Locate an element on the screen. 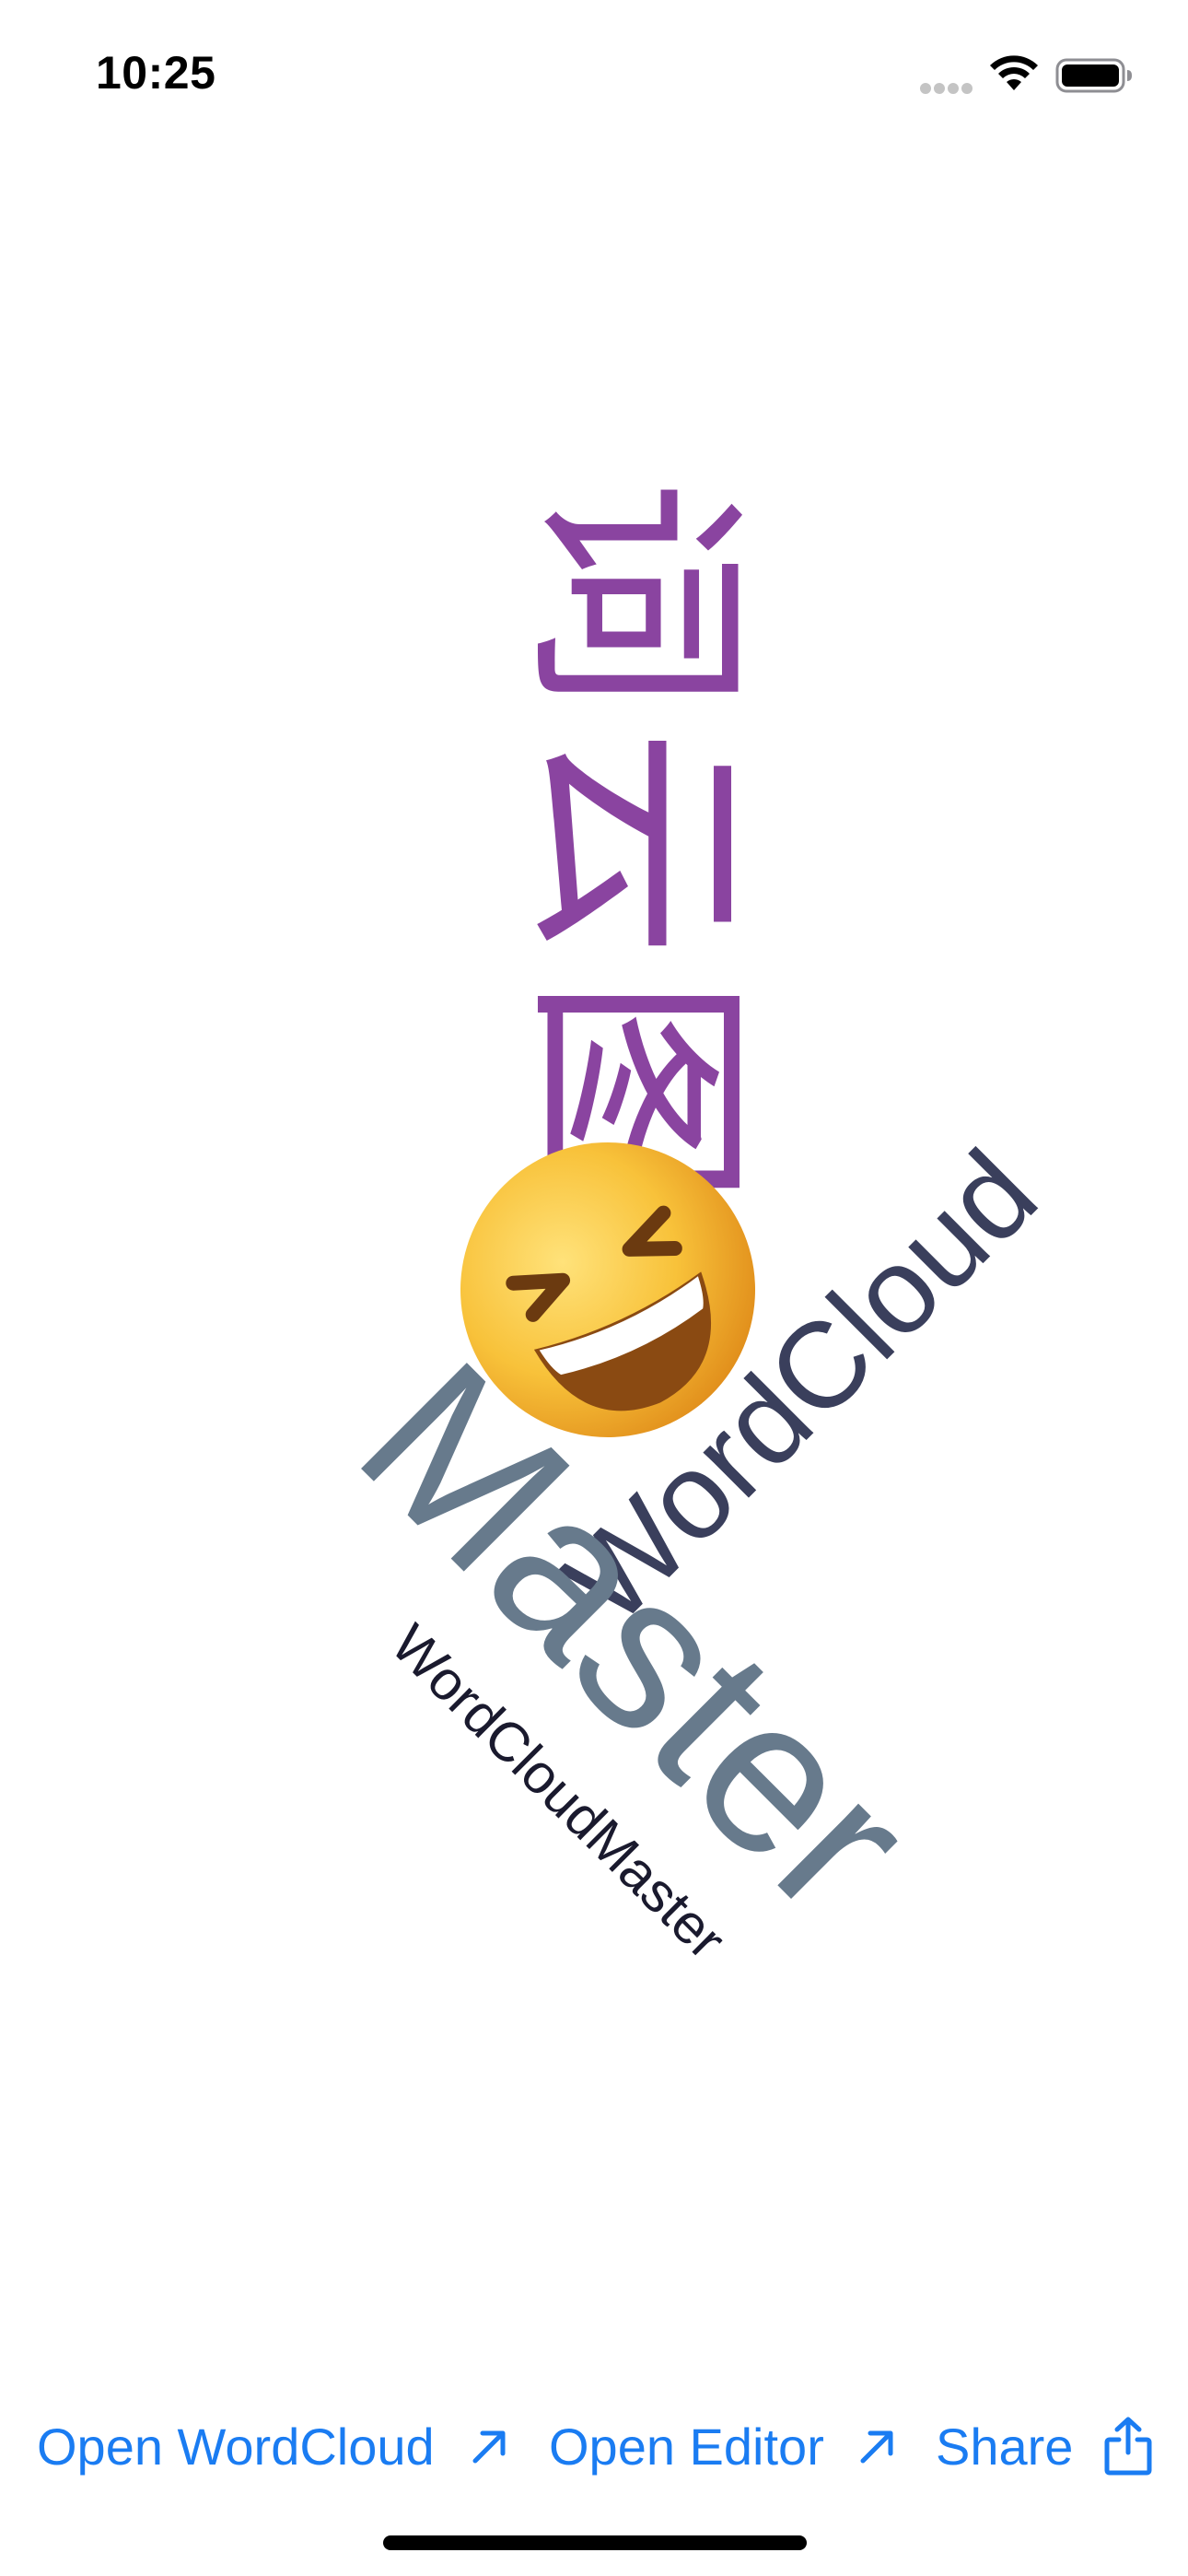  share-label: Share is located at coordinates (1005, 2447).